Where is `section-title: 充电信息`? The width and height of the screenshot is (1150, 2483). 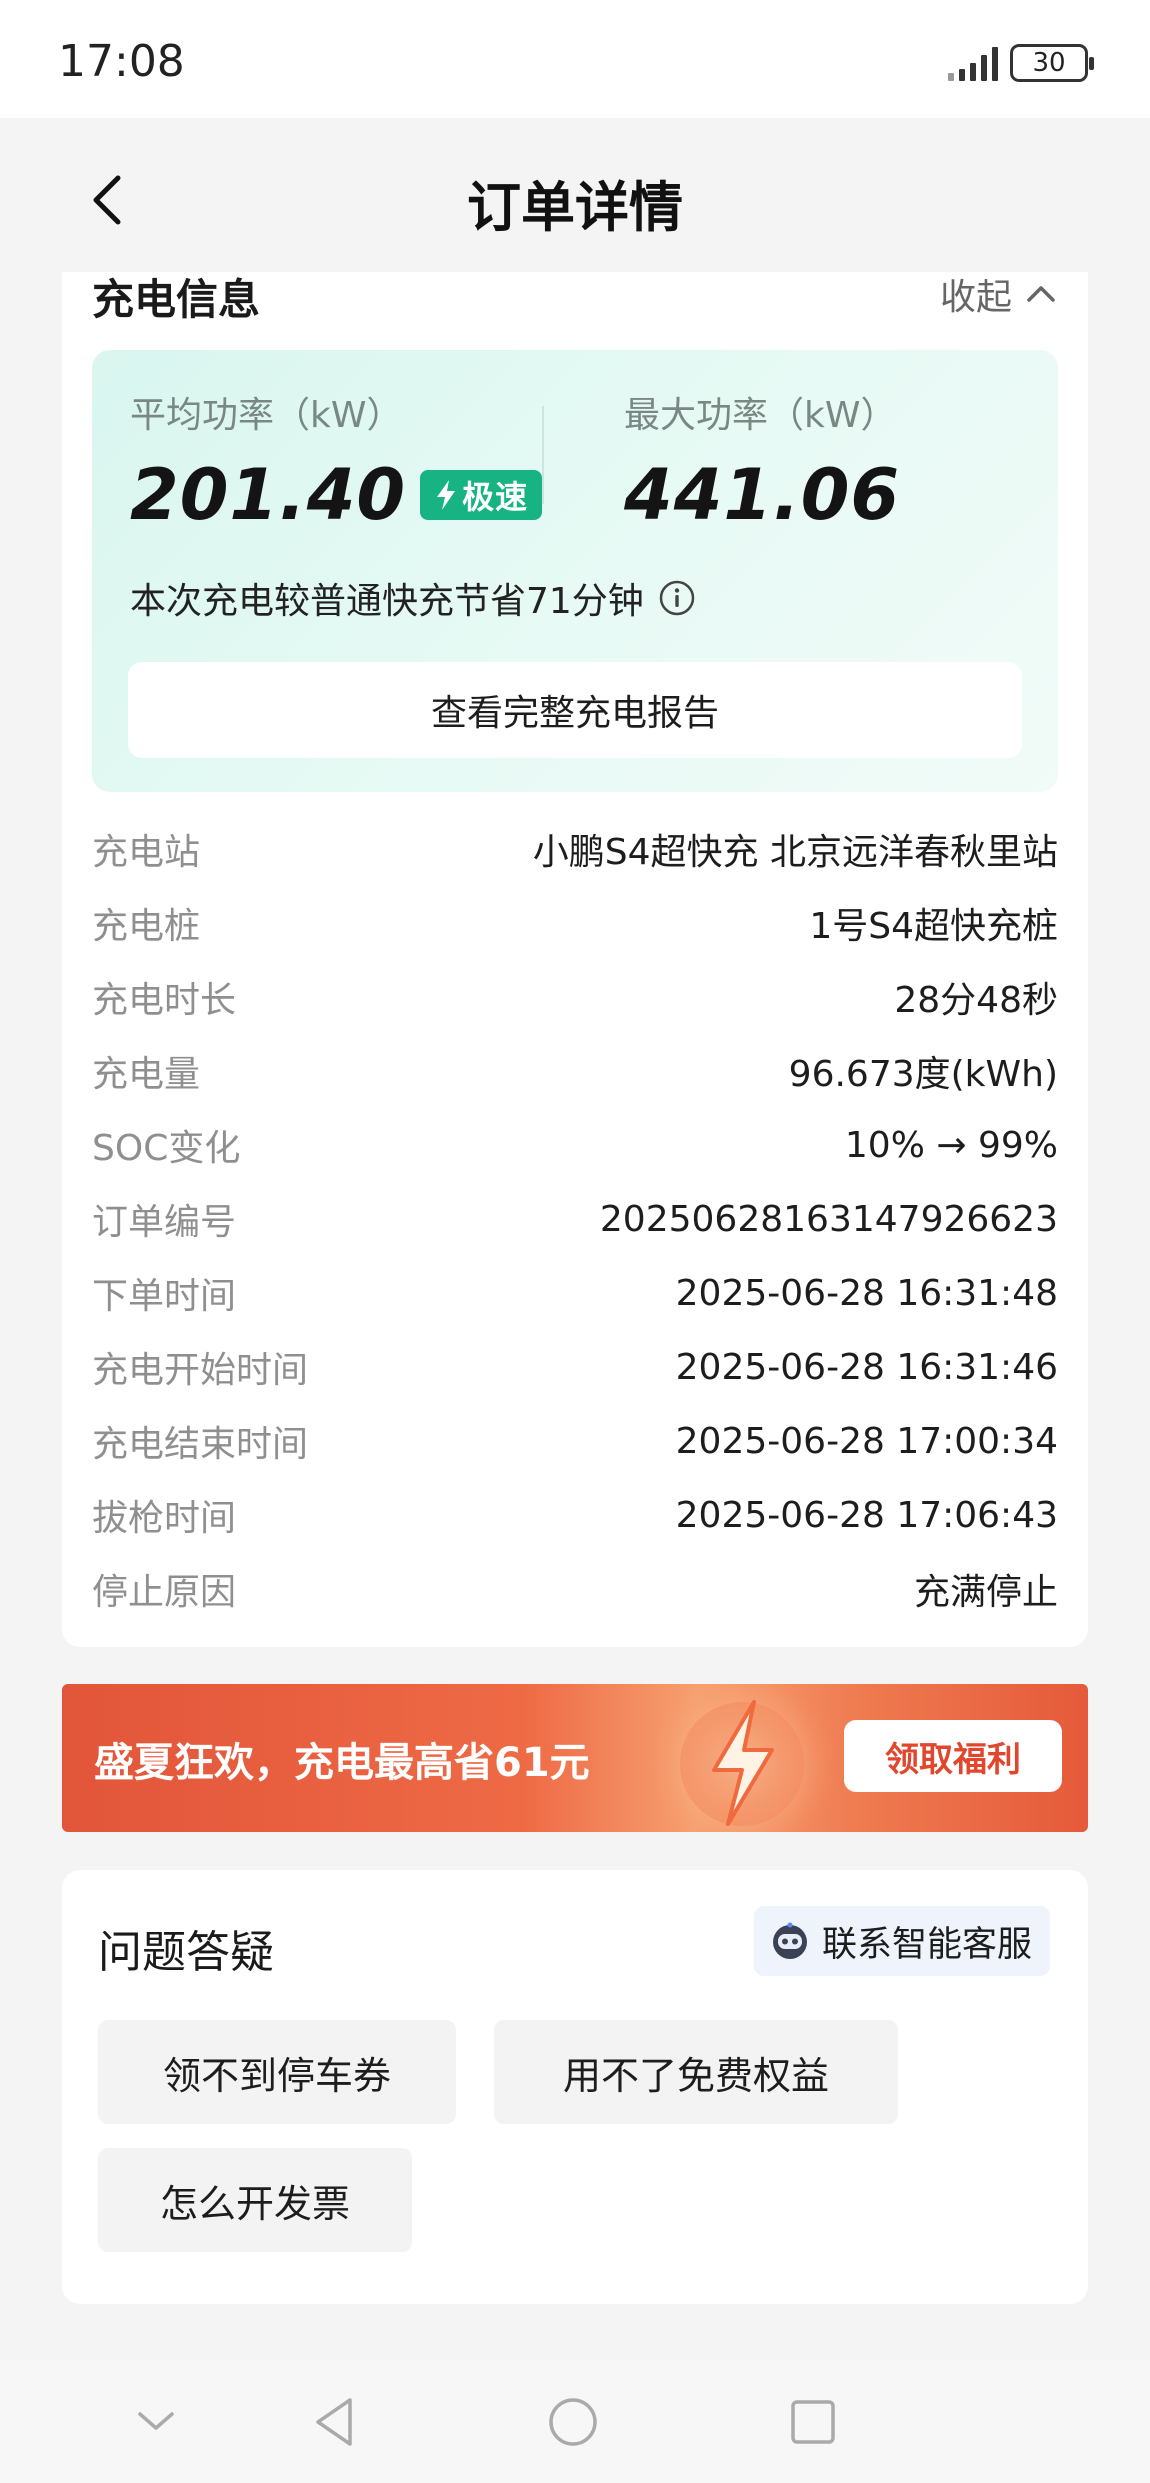 section-title: 充电信息 is located at coordinates (176, 299).